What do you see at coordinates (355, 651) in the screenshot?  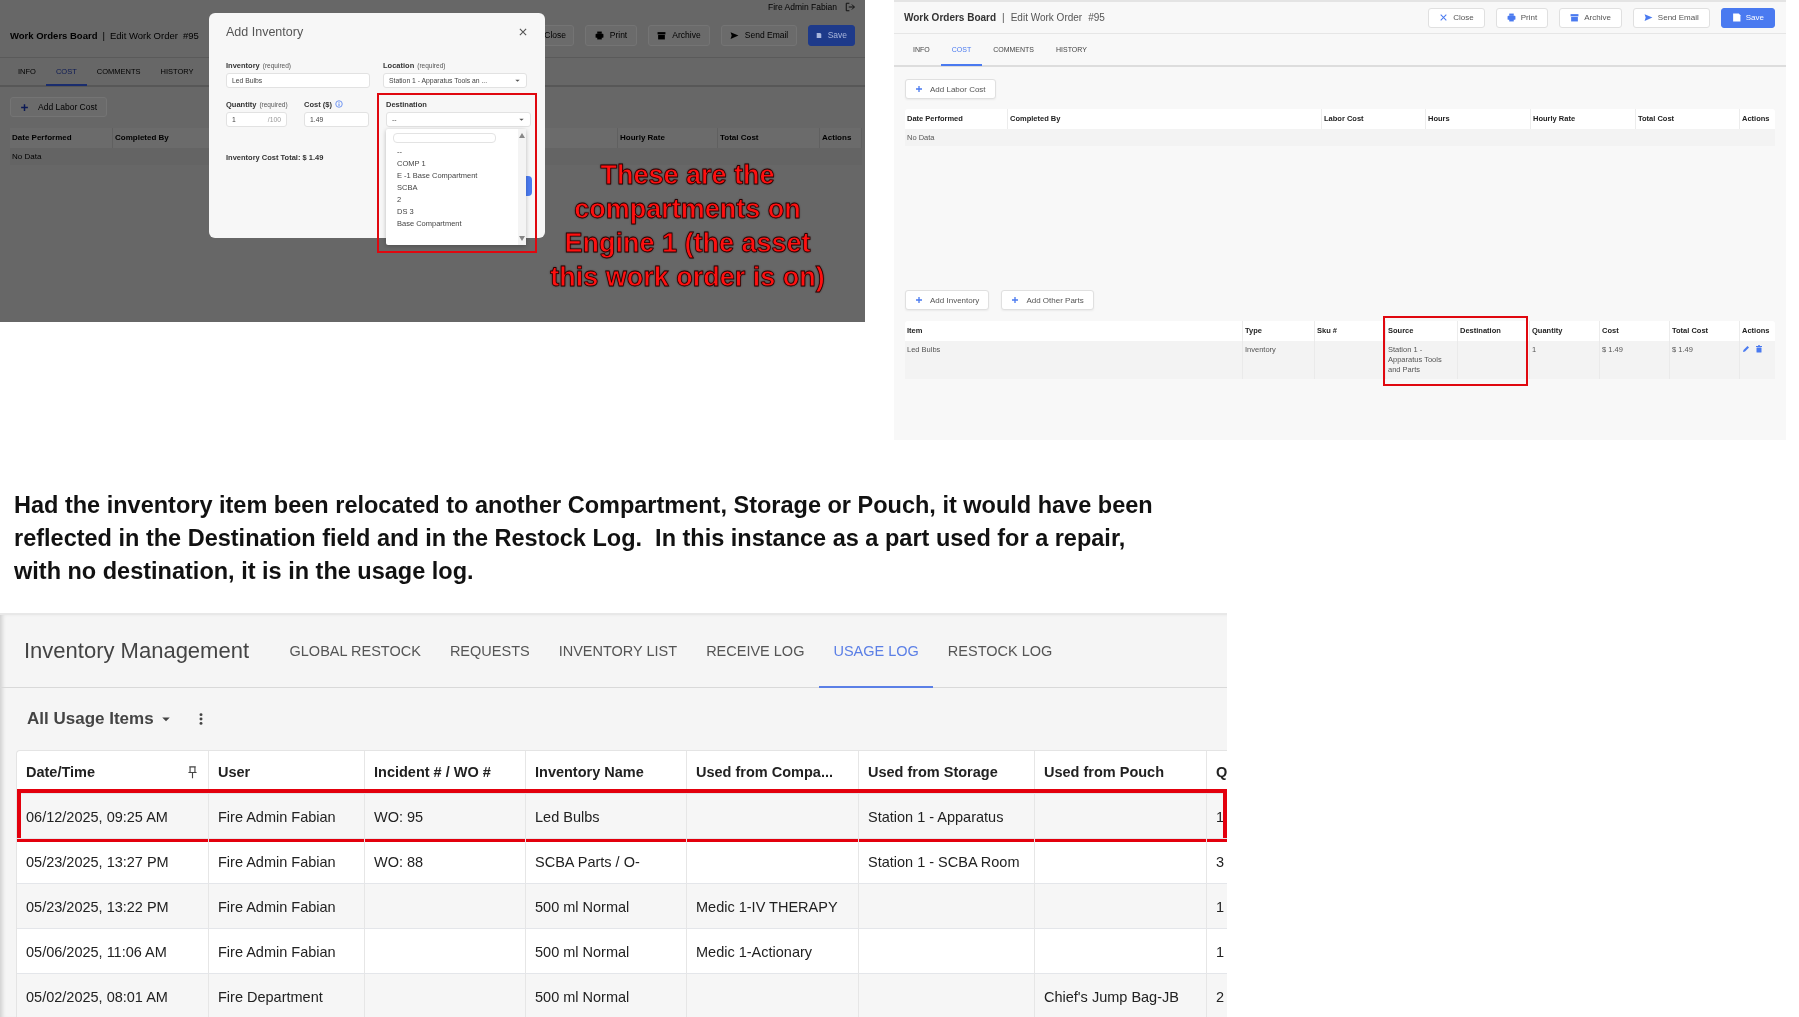 I see `tab: GLOBAL RESTOCK` at bounding box center [355, 651].